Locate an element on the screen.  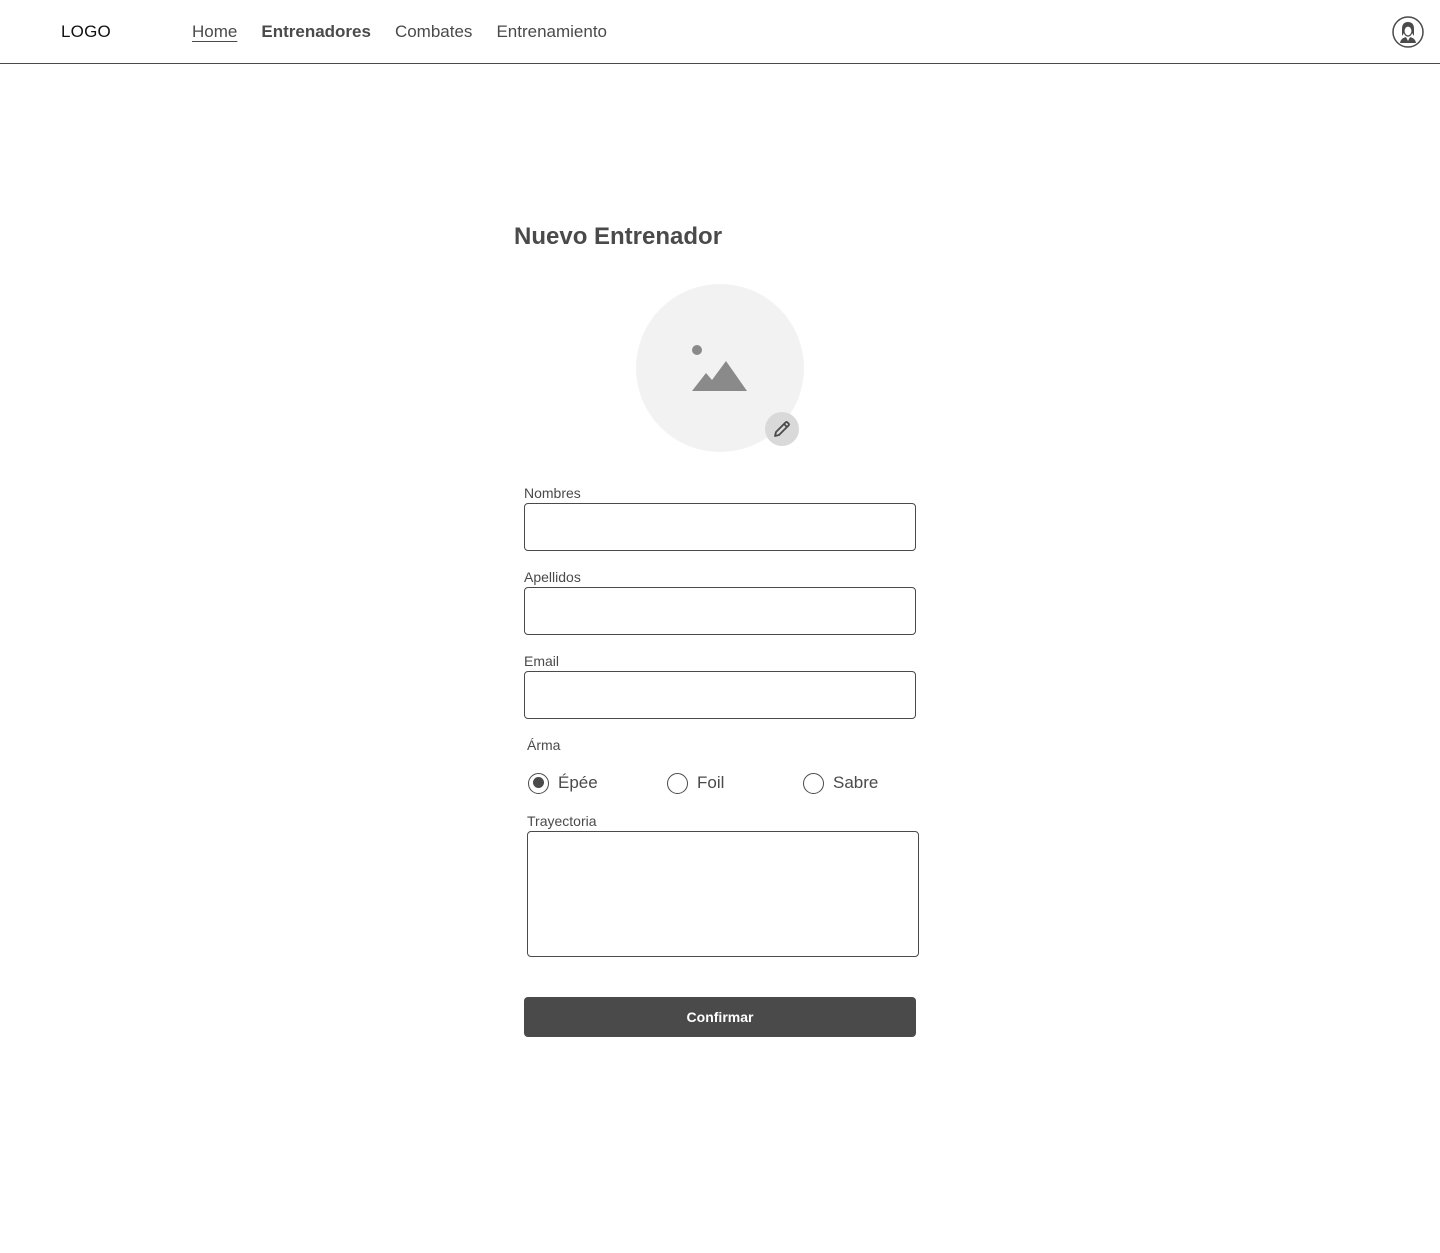
main-nav: Home Entrenadores Combates Entrenamiento is located at coordinates (411, 32).